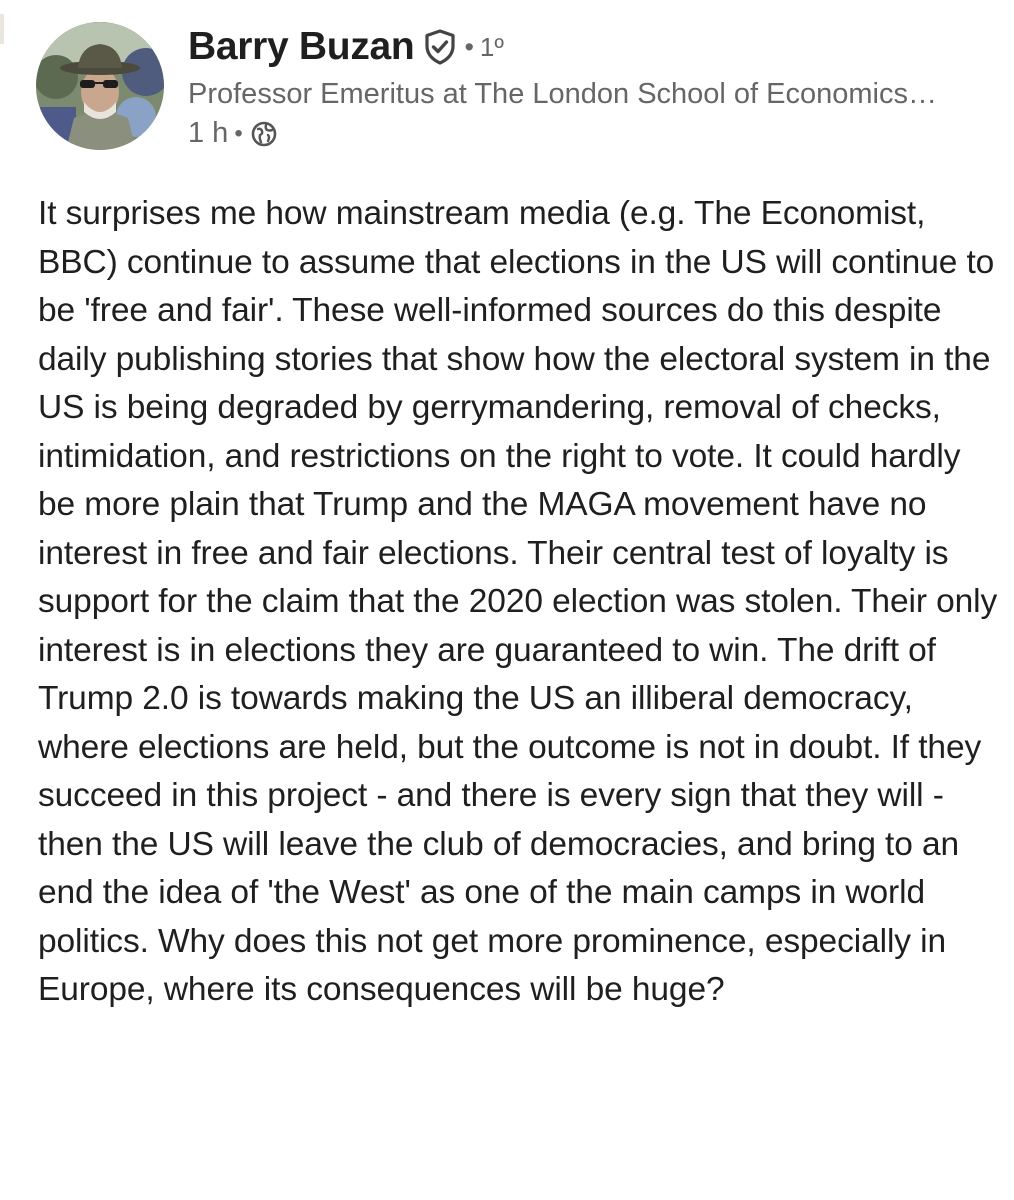  I want to click on left-edge-mark, so click(2, 29).